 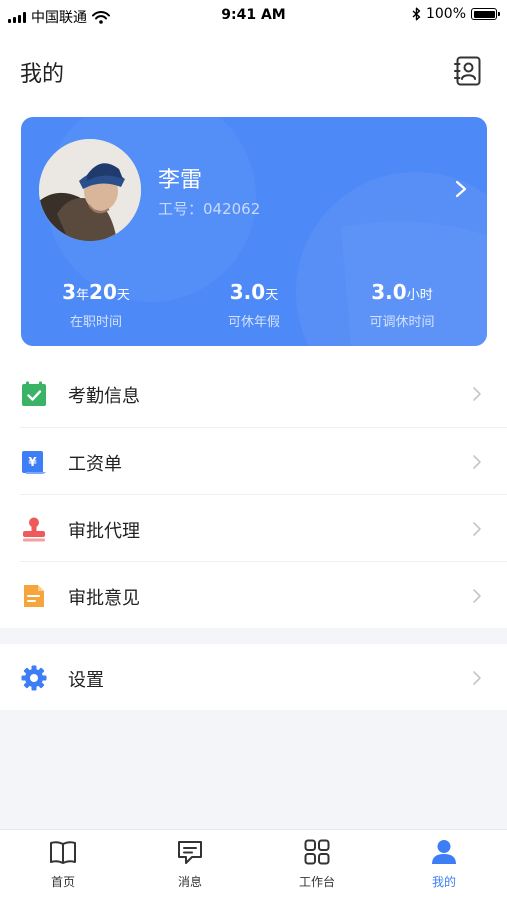 I want to click on stat-tenure-value: 3年20天, so click(x=96, y=292).